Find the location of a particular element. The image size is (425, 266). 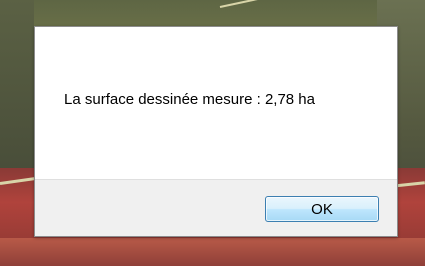

map-road-line is located at coordinates (239, 4).